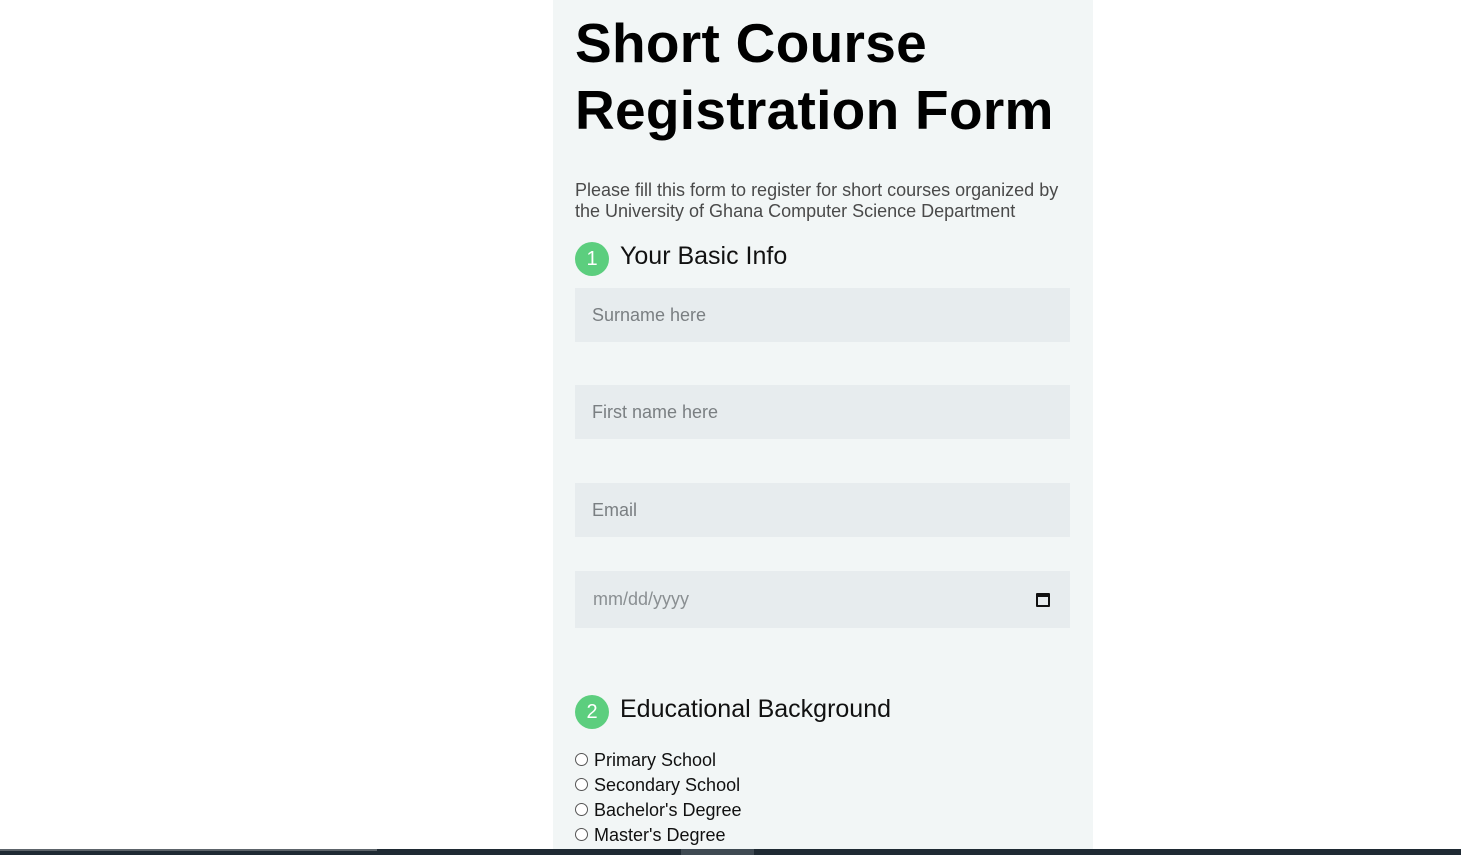  Describe the element at coordinates (822, 412) in the screenshot. I see `first-name-input` at that location.